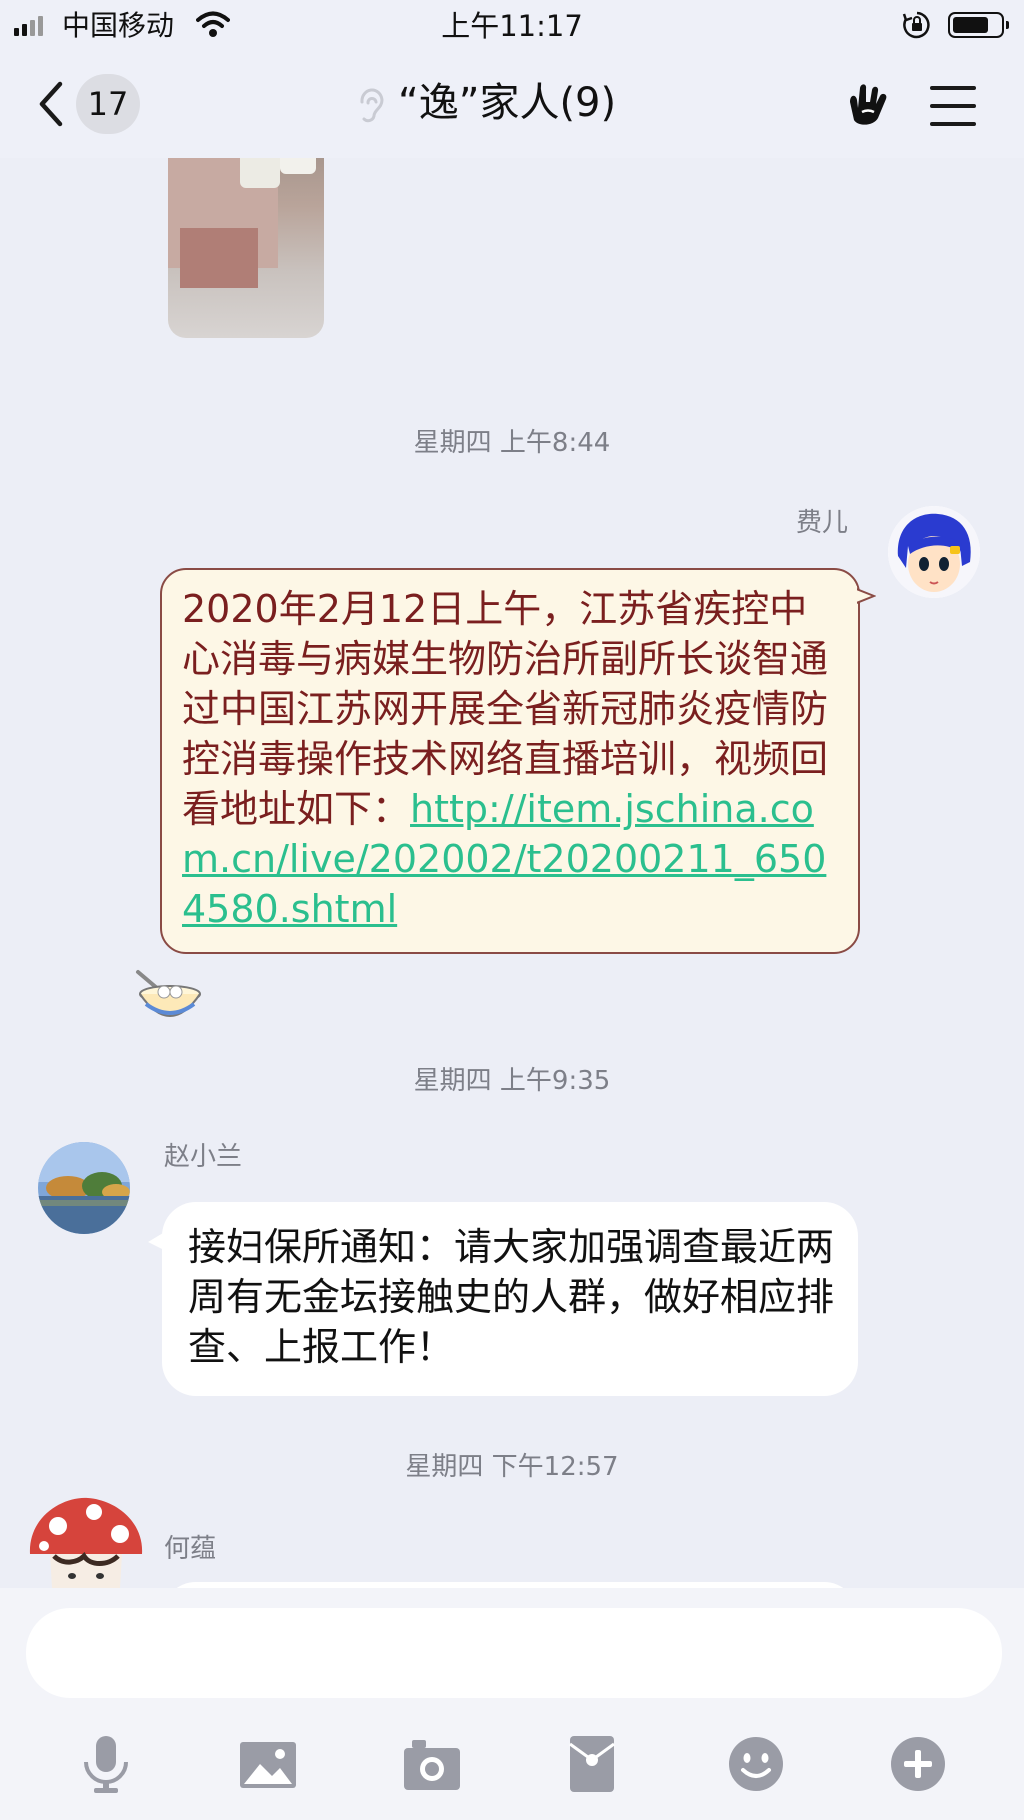 The width and height of the screenshot is (1024, 1820). What do you see at coordinates (971, 25) in the screenshot?
I see `battery-fill` at bounding box center [971, 25].